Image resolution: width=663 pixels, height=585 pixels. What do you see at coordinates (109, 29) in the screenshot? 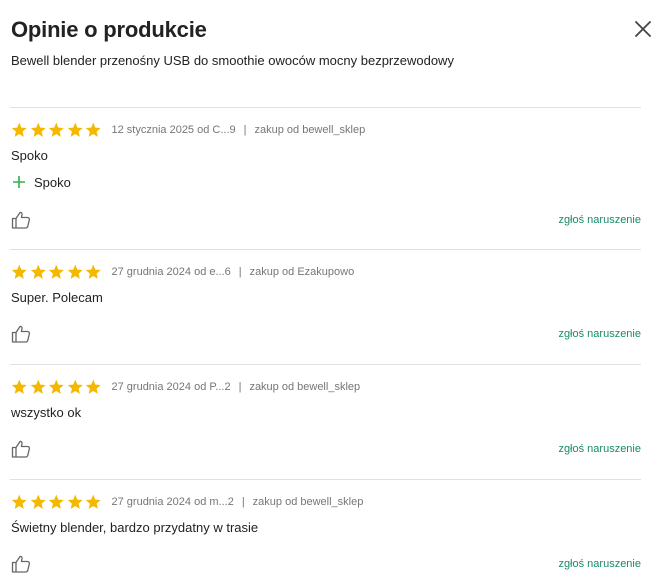
I see `dialog-title: Opinie o produkcie` at bounding box center [109, 29].